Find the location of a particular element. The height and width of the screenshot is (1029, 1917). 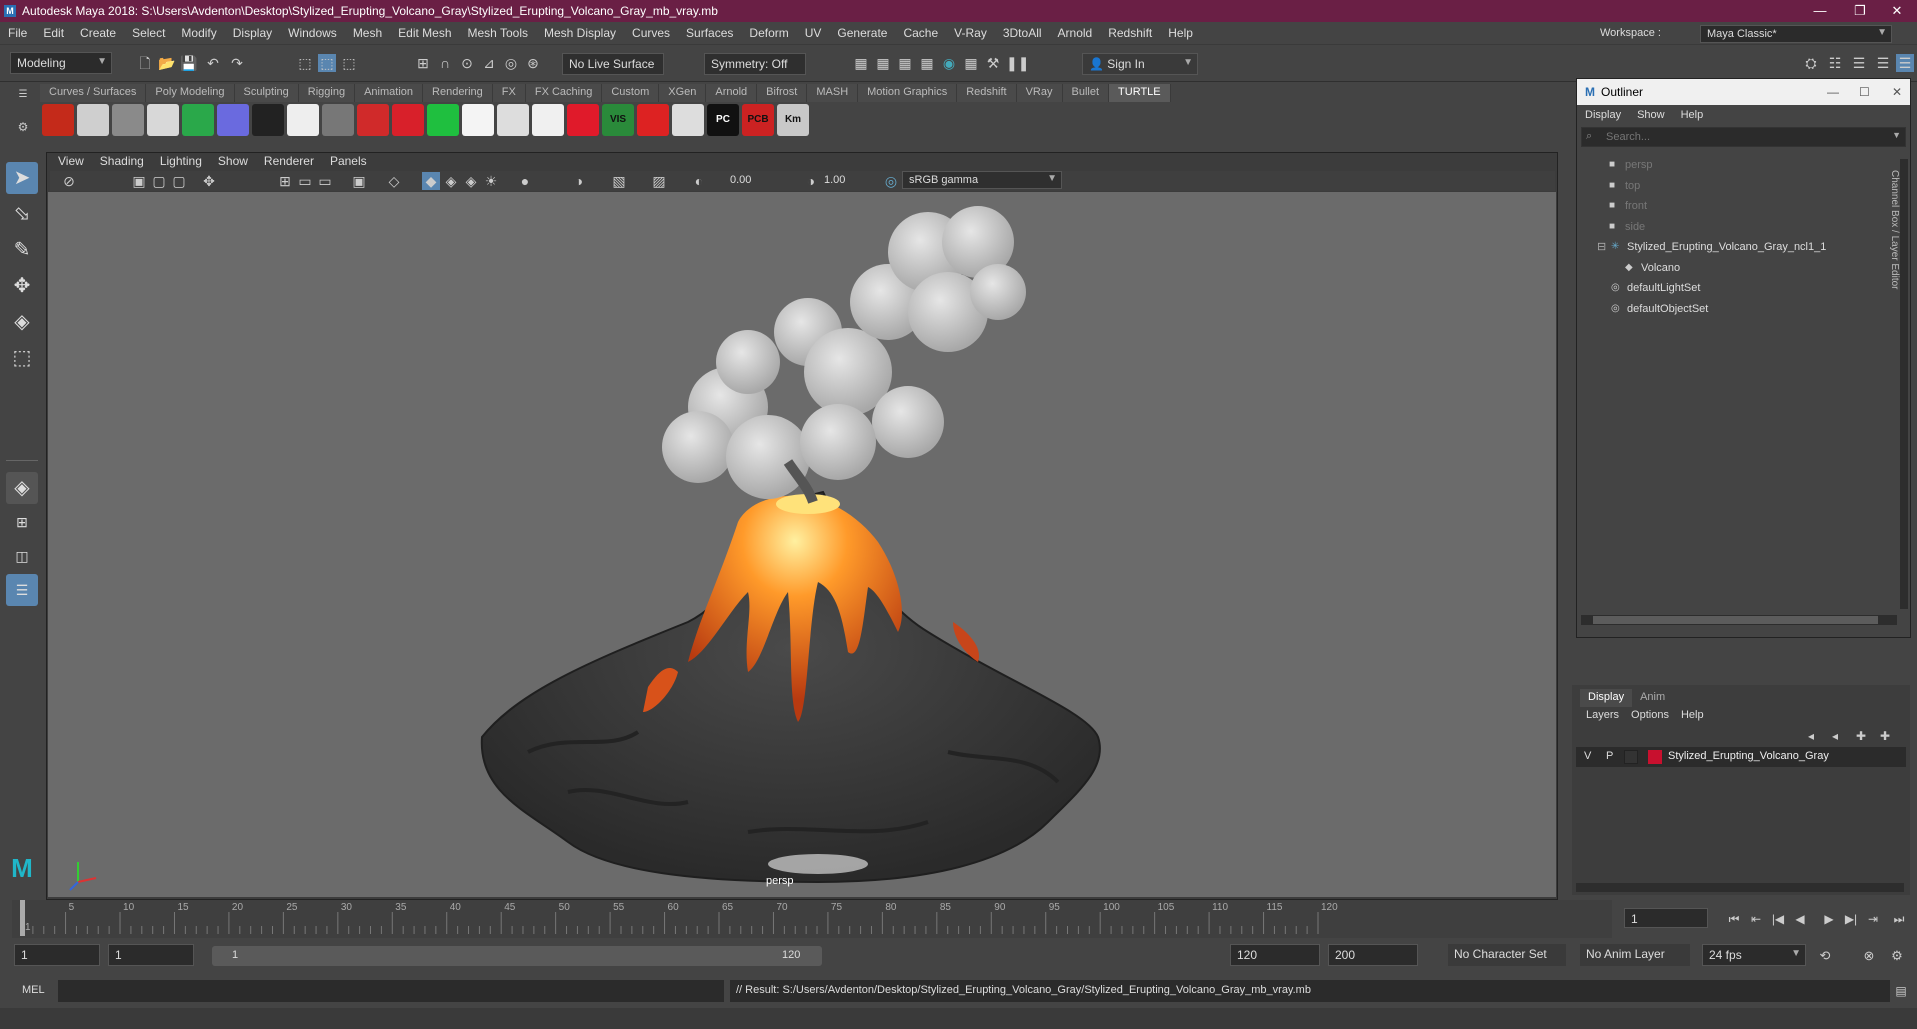

script-language-label: MEL is located at coordinates (33, 990).